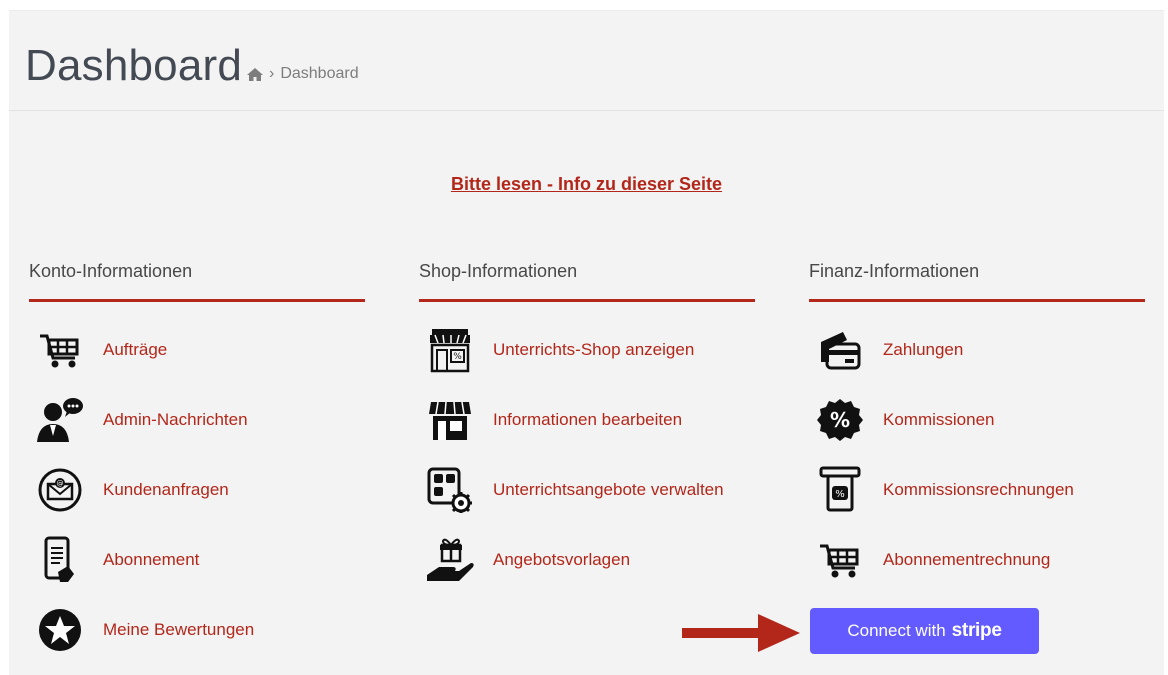 Image resolution: width=1168 pixels, height=675 pixels. Describe the element at coordinates (197, 350) in the screenshot. I see `menu-item-auftraege: Aufträge` at that location.